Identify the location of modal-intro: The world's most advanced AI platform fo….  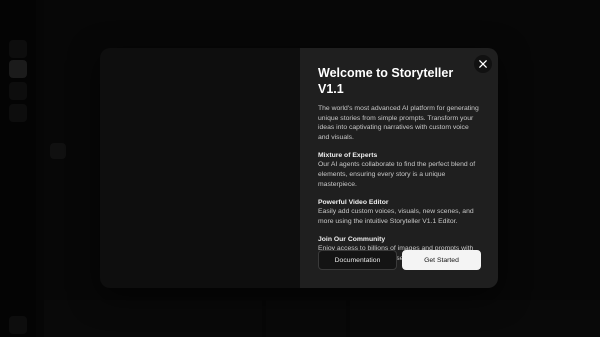
(398, 123).